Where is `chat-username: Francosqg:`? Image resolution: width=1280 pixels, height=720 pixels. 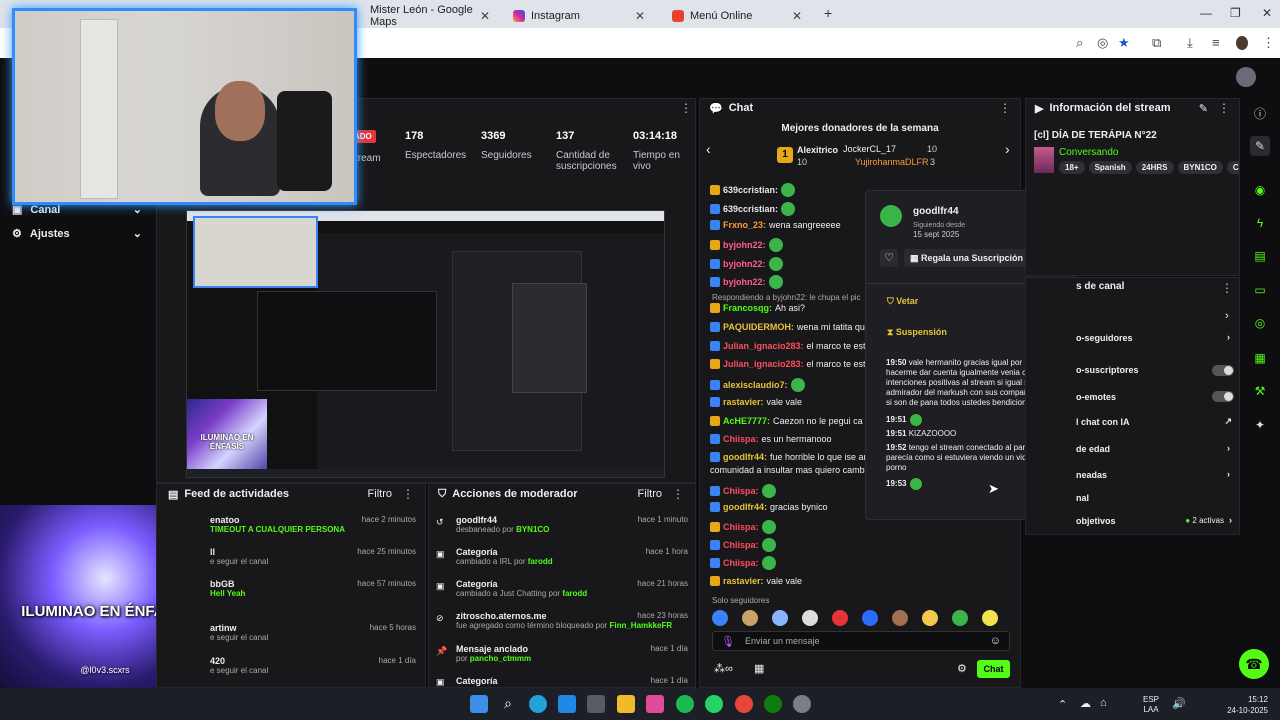 chat-username: Francosqg: is located at coordinates (747, 308).